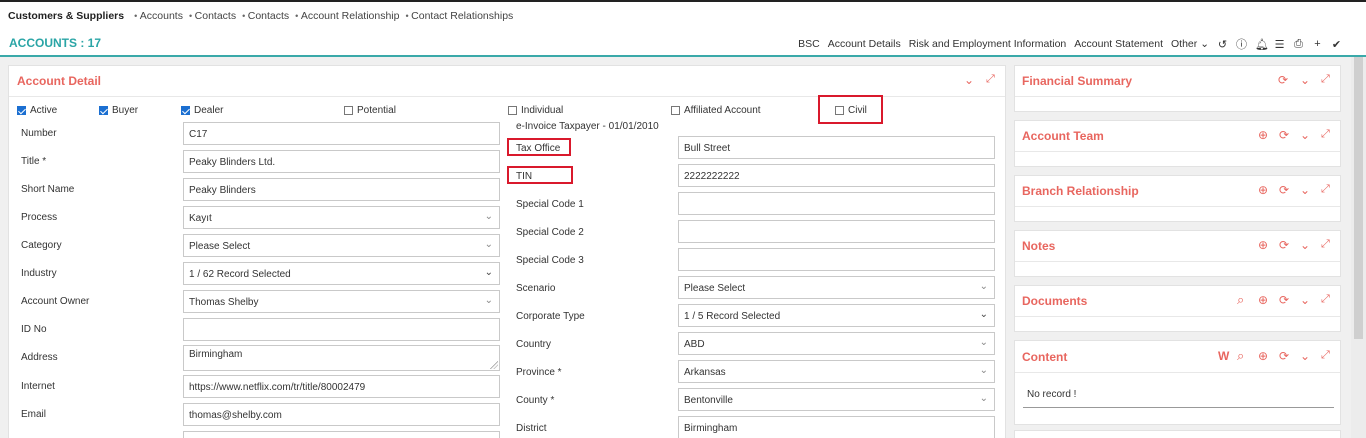 The image size is (1366, 438). What do you see at coordinates (705, 372) in the screenshot?
I see `province-value: Arkansas` at bounding box center [705, 372].